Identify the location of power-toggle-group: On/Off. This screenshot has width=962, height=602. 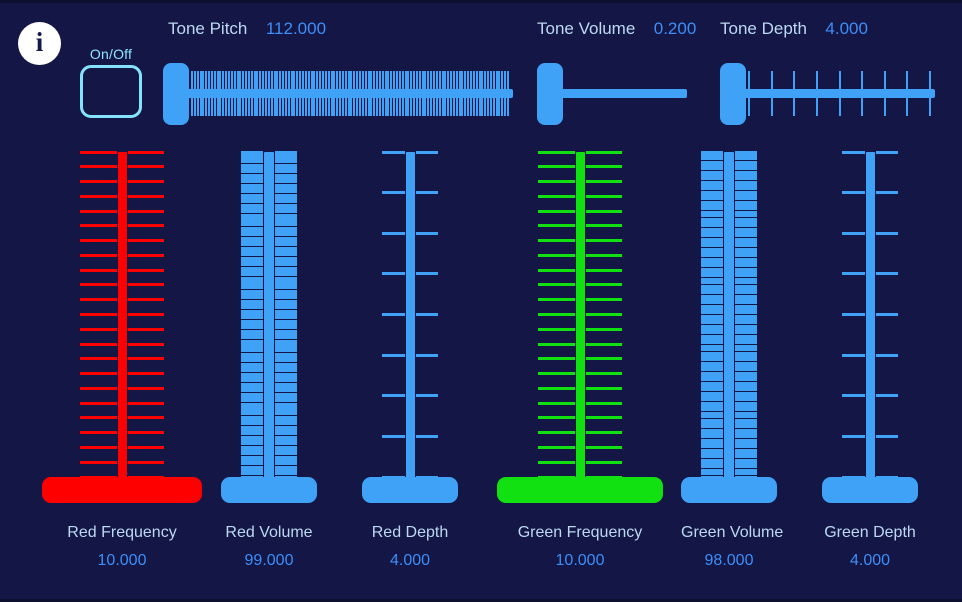
(111, 82).